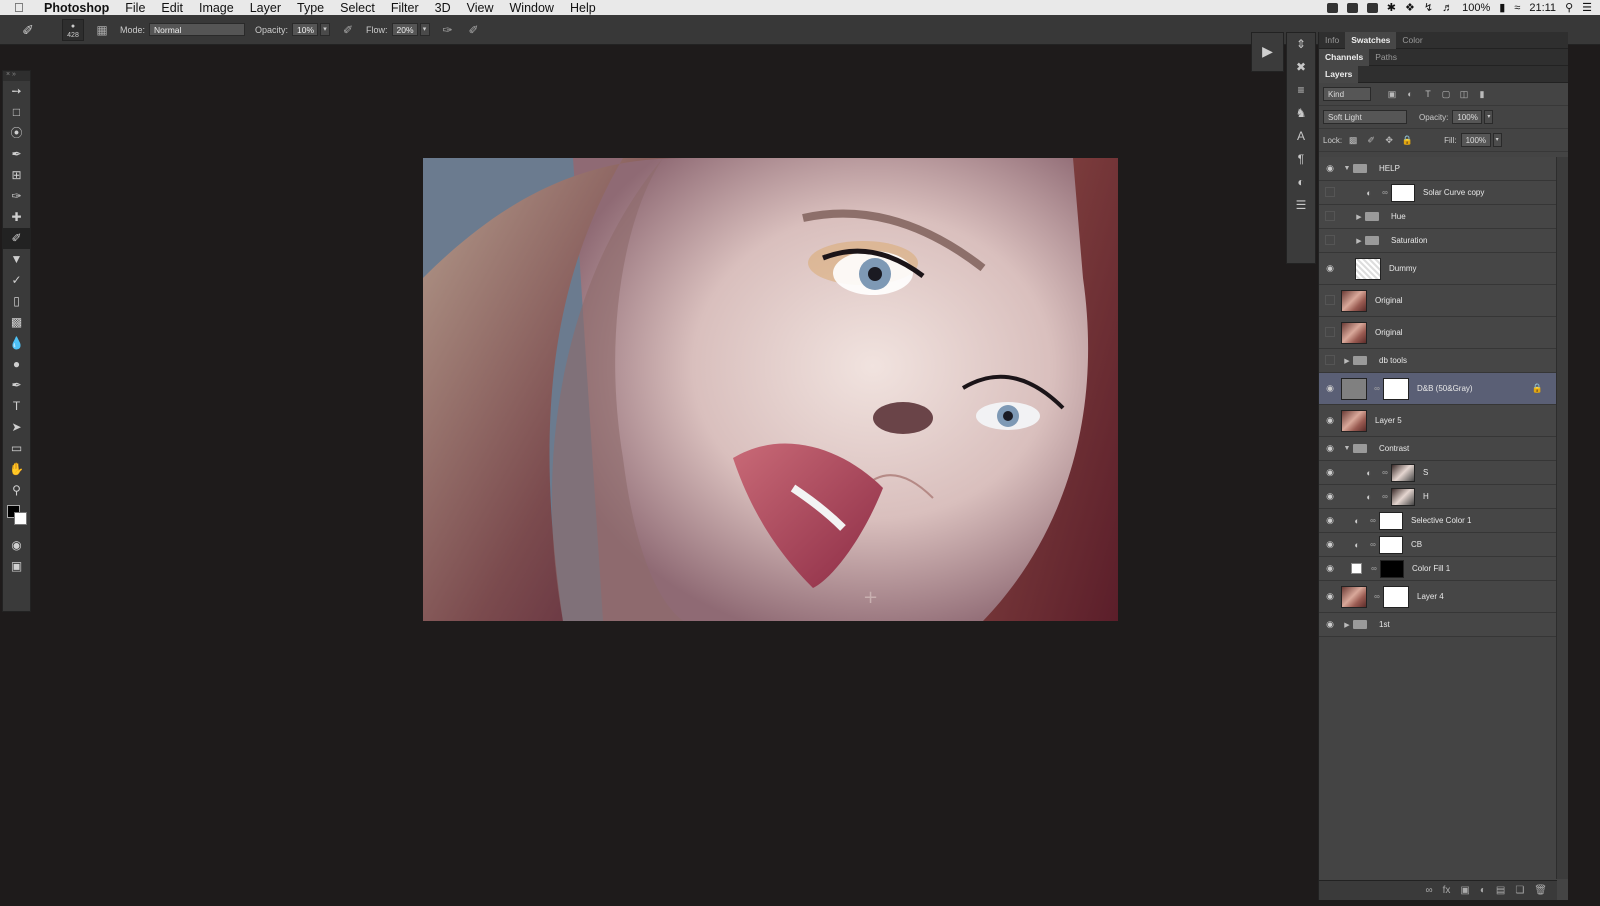 The width and height of the screenshot is (1600, 906). I want to click on filter-type-icon: T, so click(1428, 94).